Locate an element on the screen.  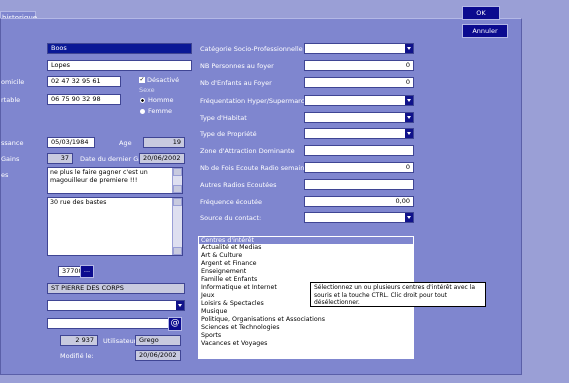
zone-label: Zone d'Attraction Dominante is located at coordinates (247, 151).